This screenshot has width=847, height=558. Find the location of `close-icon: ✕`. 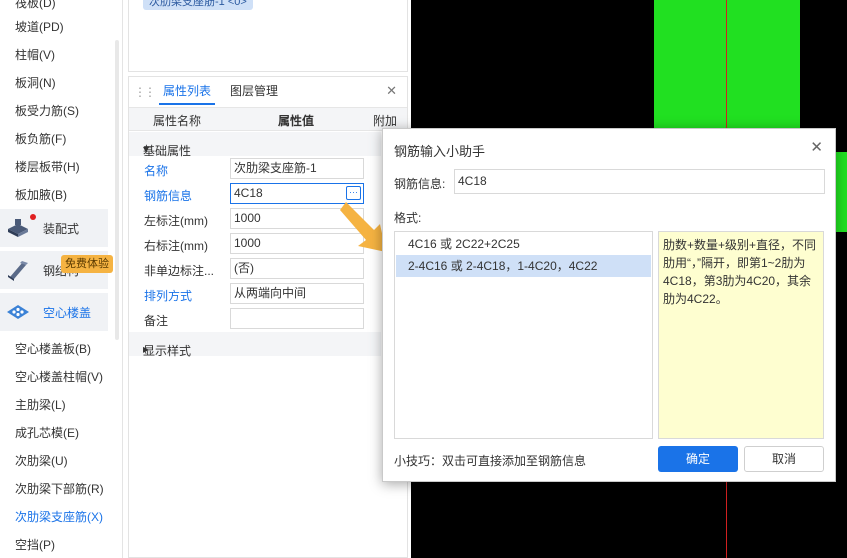

close-icon: ✕ is located at coordinates (391, 91).